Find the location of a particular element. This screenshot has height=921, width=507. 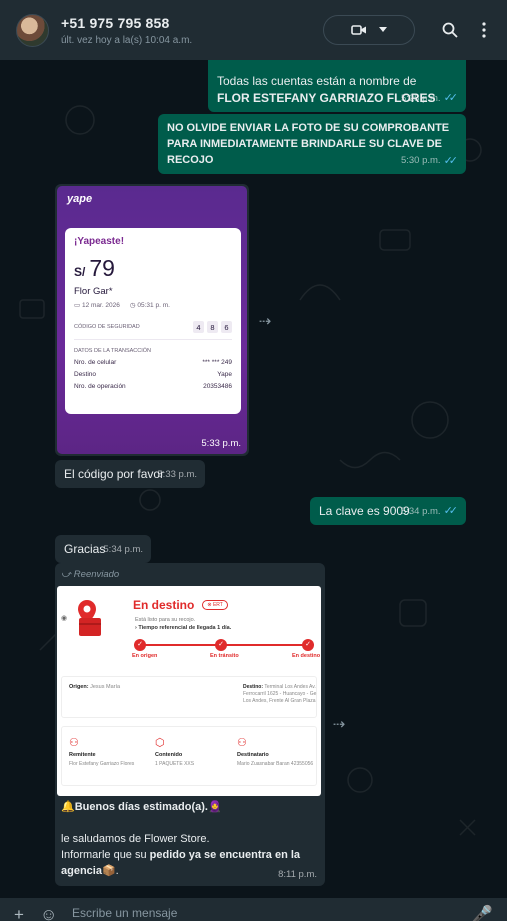

yape-details-label: DATOS DE LA TRANSACCIÓN is located at coordinates (113, 351).